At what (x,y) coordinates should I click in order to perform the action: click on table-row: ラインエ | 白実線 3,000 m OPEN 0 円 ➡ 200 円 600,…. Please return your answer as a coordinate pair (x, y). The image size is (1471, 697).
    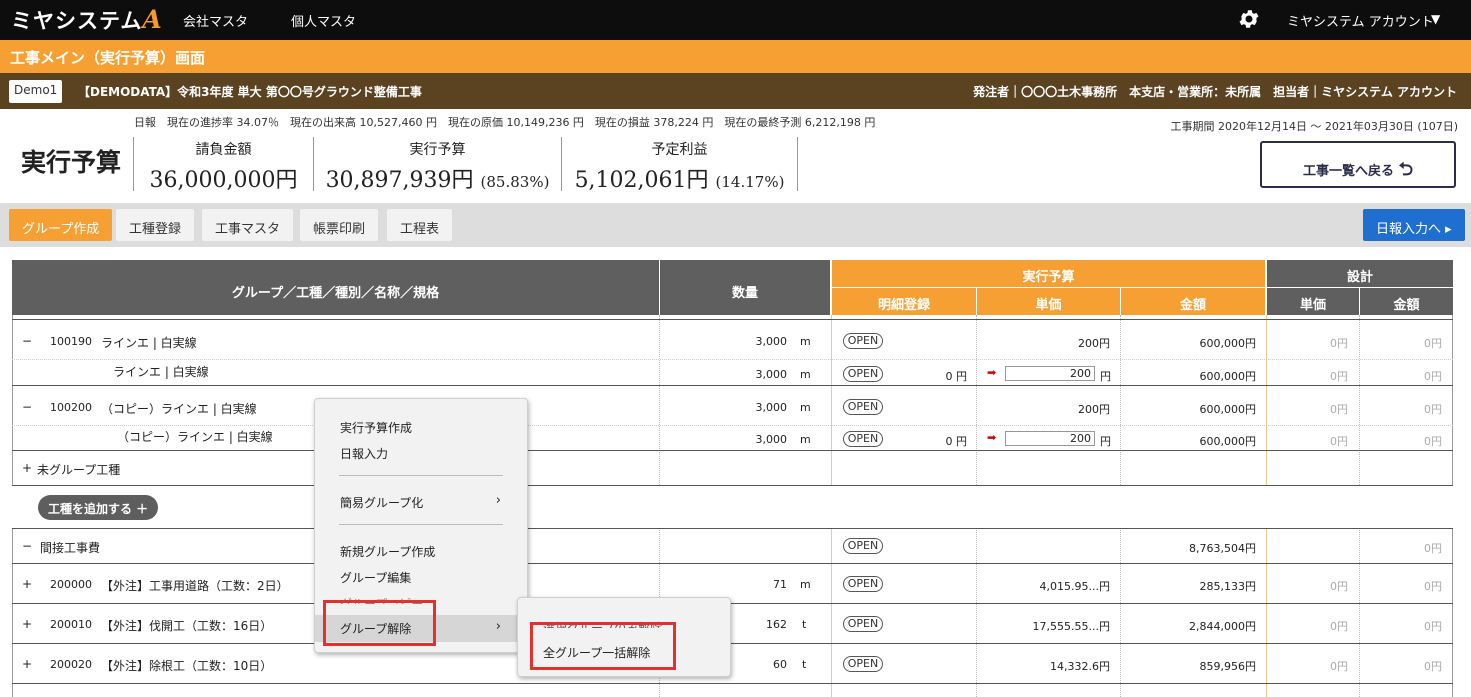
    Looking at the image, I should click on (732, 373).